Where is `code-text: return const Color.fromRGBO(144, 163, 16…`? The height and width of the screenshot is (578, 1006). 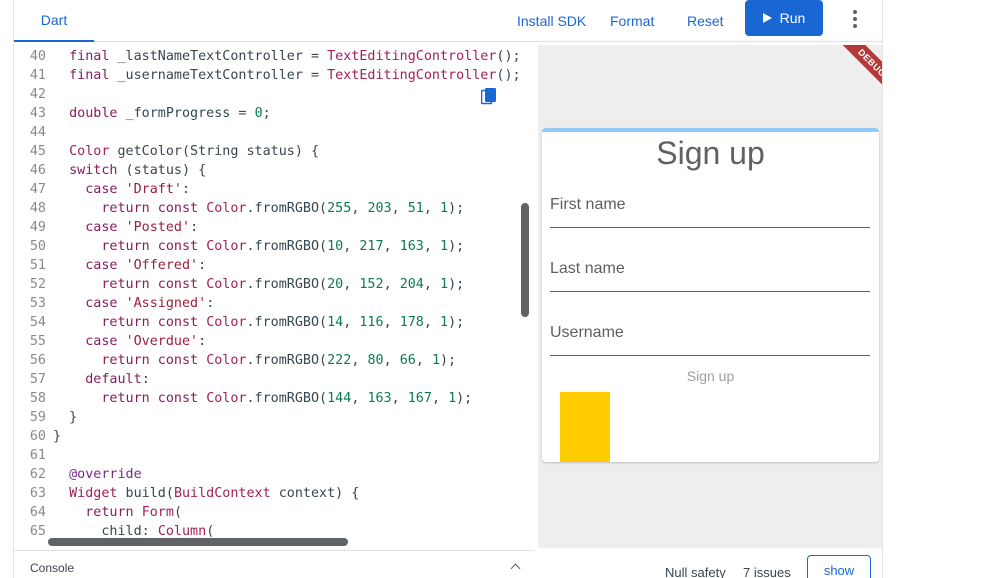 code-text: return const Color.fromRGBO(144, 163, 16… is located at coordinates (287, 398).